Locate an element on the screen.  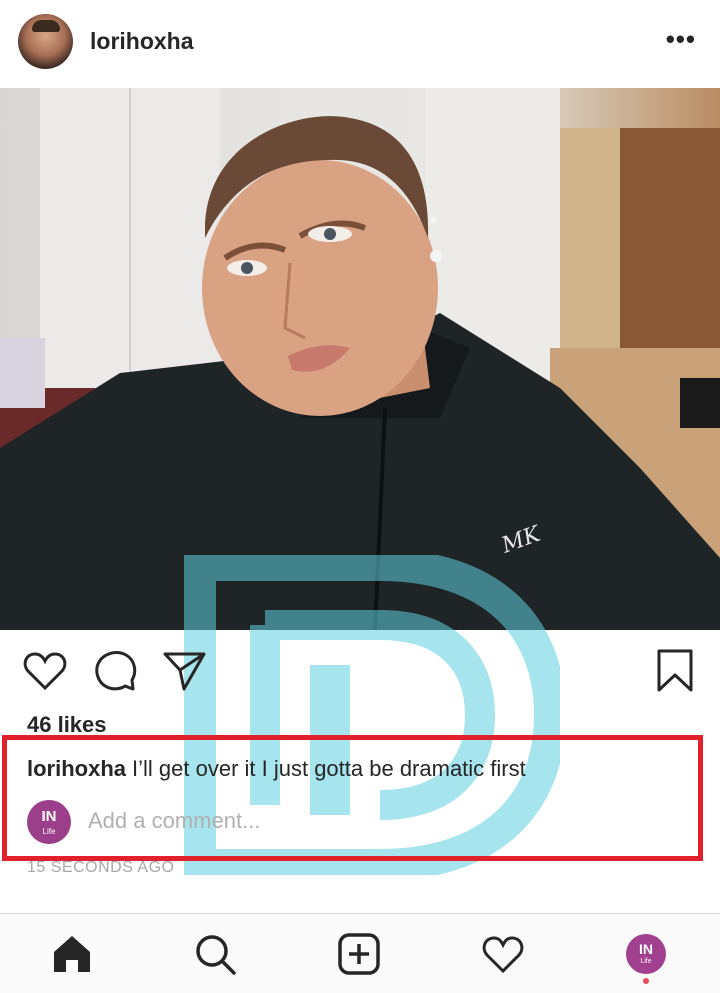
highlight-box is located at coordinates (352, 798).